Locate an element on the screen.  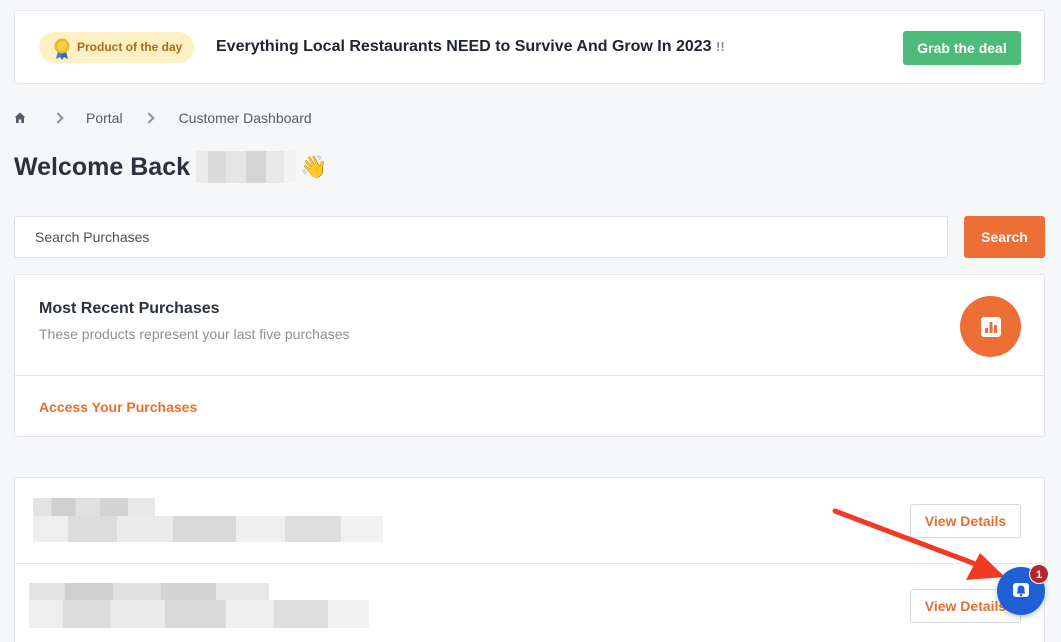
home-icon is located at coordinates (20, 118).